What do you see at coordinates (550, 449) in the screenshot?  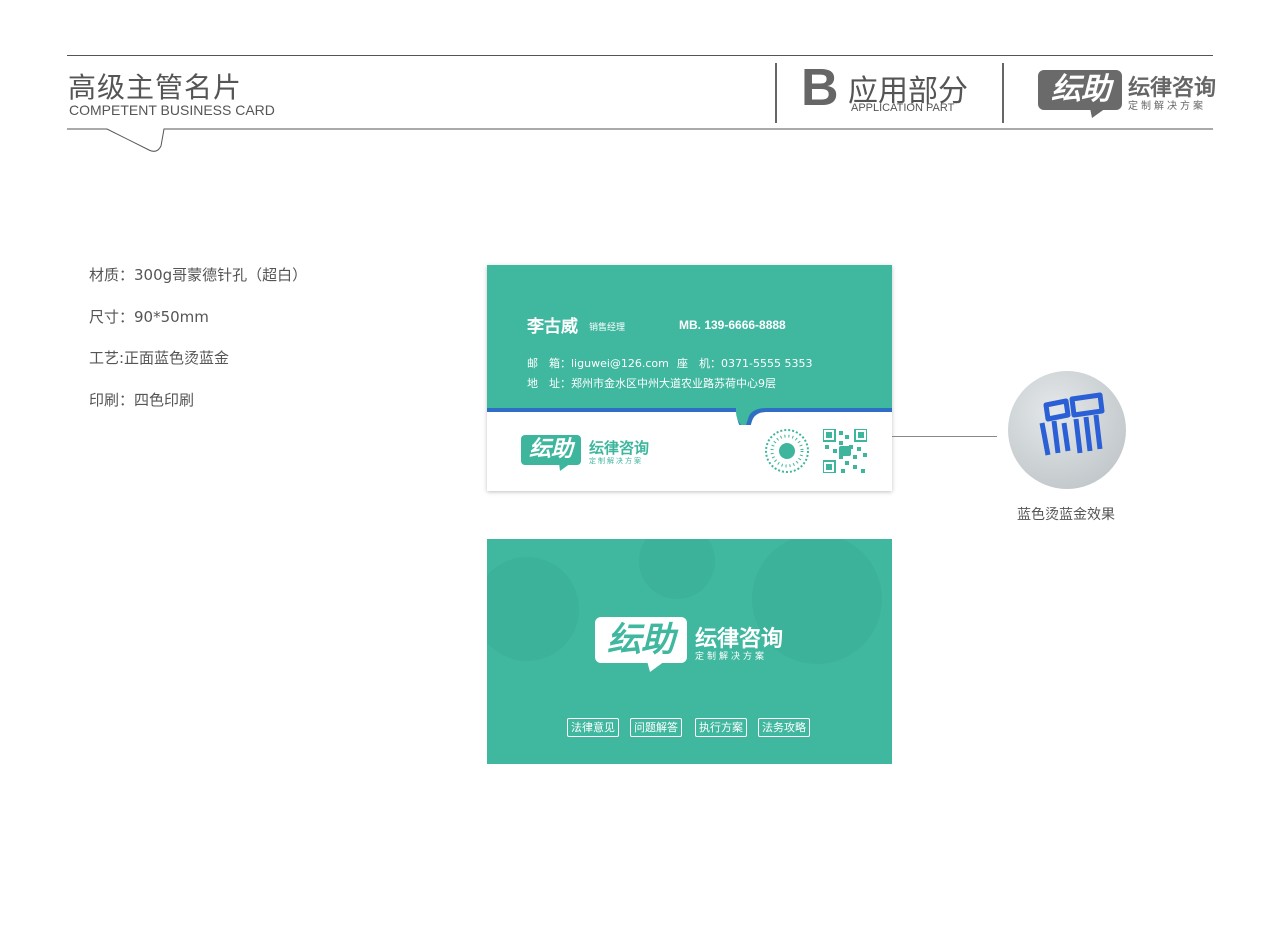 I see `card-logo-mark-text: 纭助` at bounding box center [550, 449].